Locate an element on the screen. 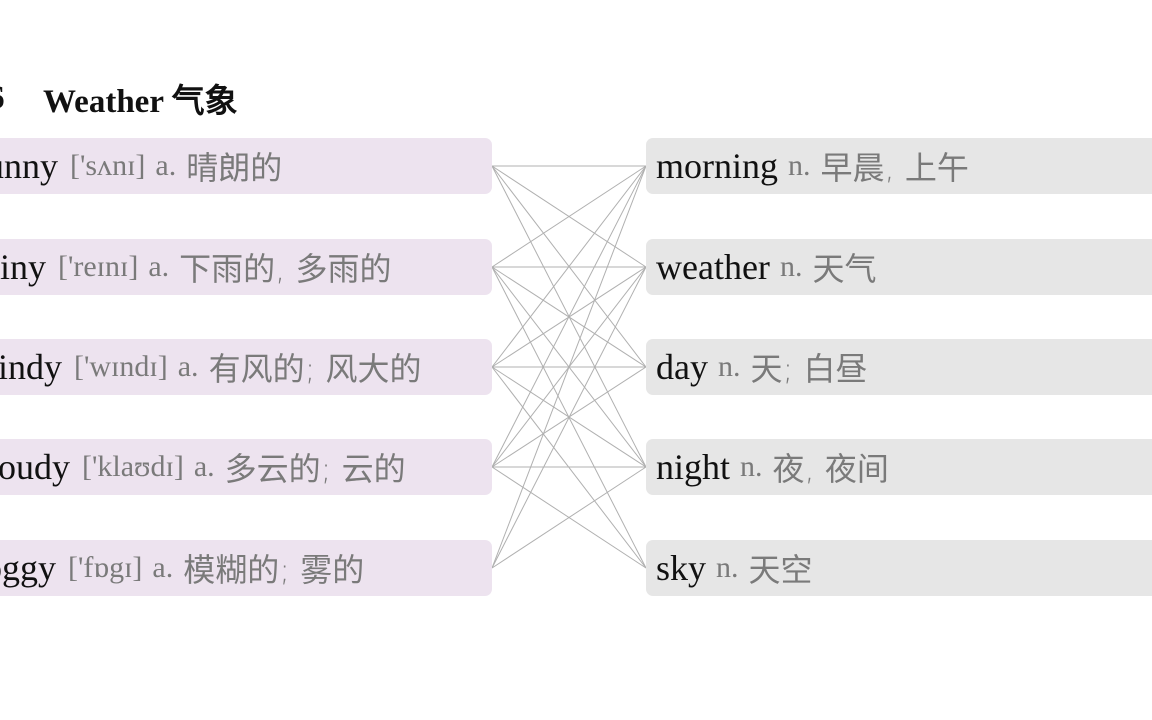 This screenshot has width=1152, height=720. phonetic: ['wɪndɪ] is located at coordinates (121, 366).